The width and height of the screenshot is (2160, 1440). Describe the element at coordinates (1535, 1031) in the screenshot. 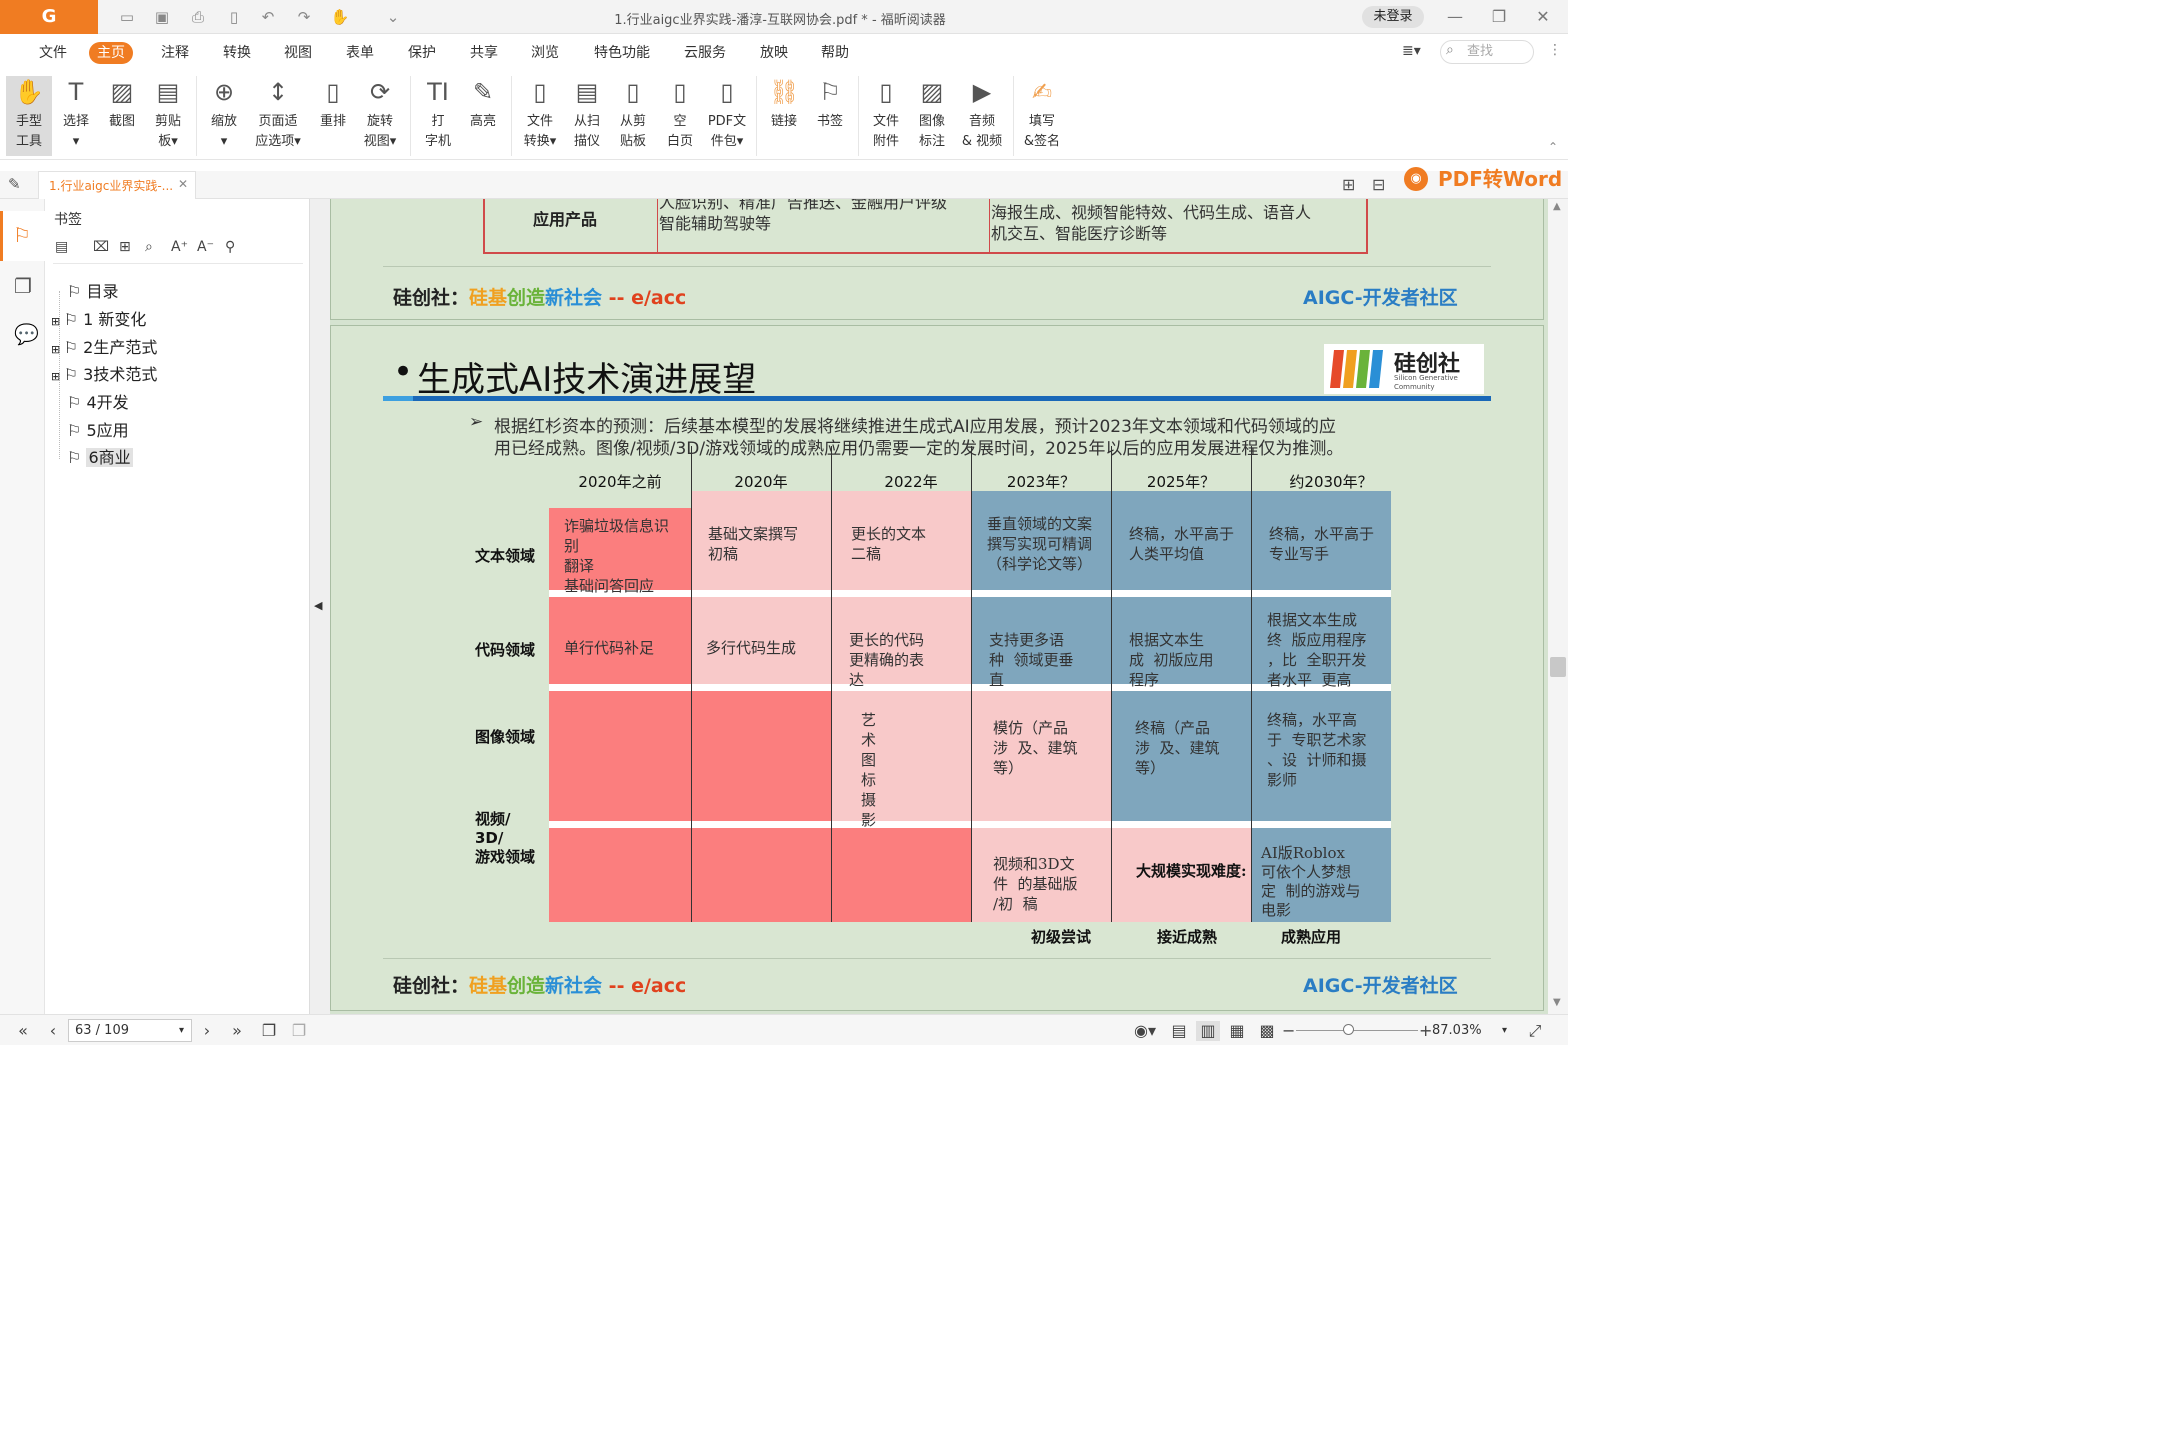

I see `fullscreen-icon: ⤢` at that location.